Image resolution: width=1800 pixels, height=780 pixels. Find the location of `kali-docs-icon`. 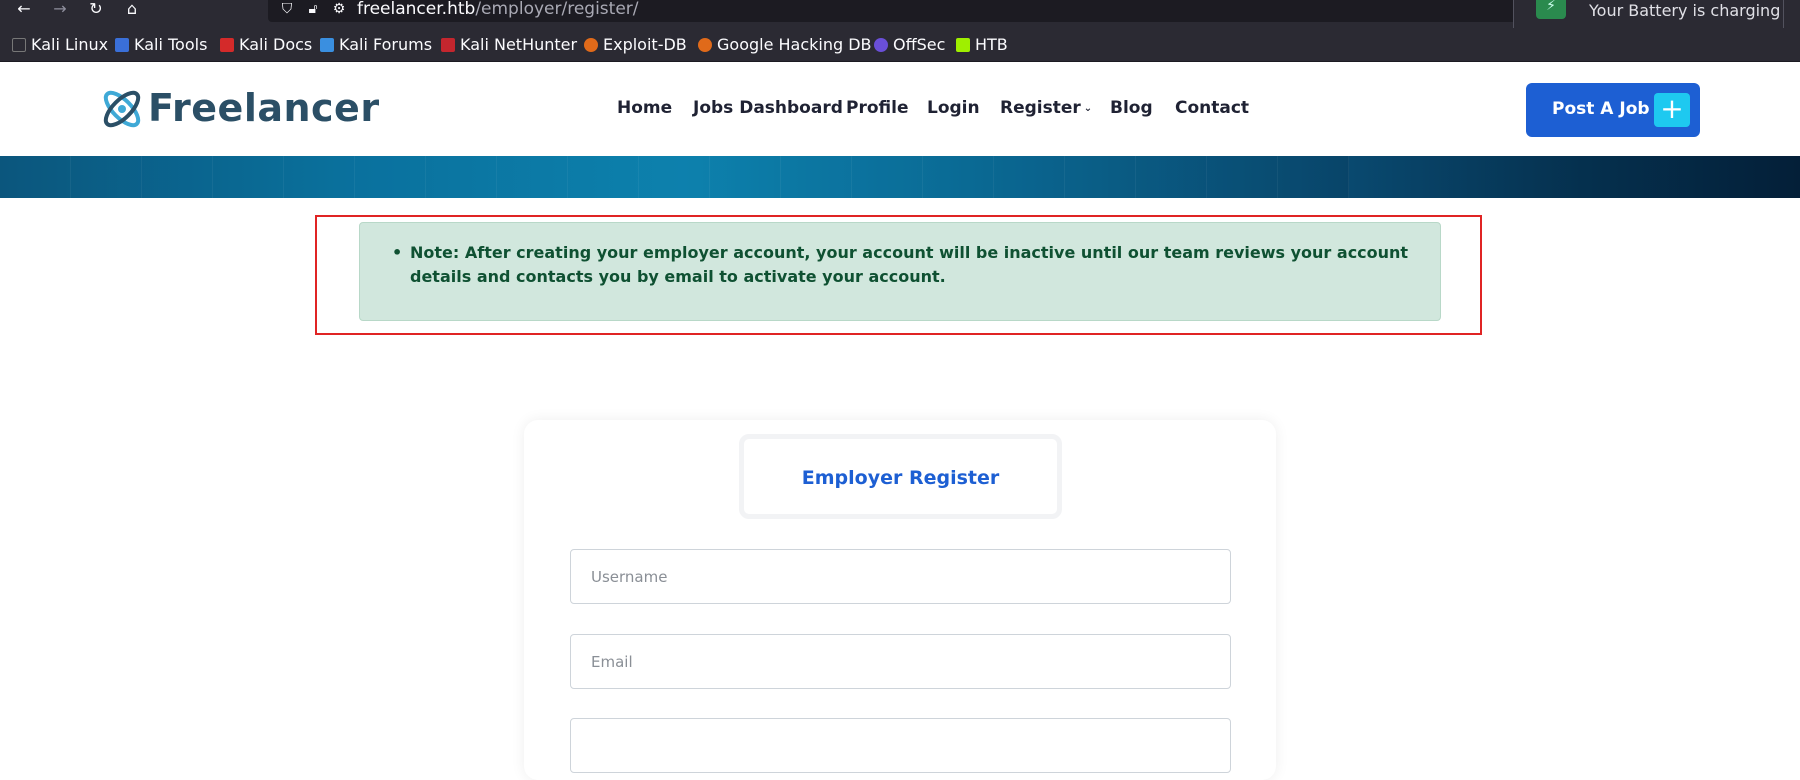

kali-docs-icon is located at coordinates (227, 45).